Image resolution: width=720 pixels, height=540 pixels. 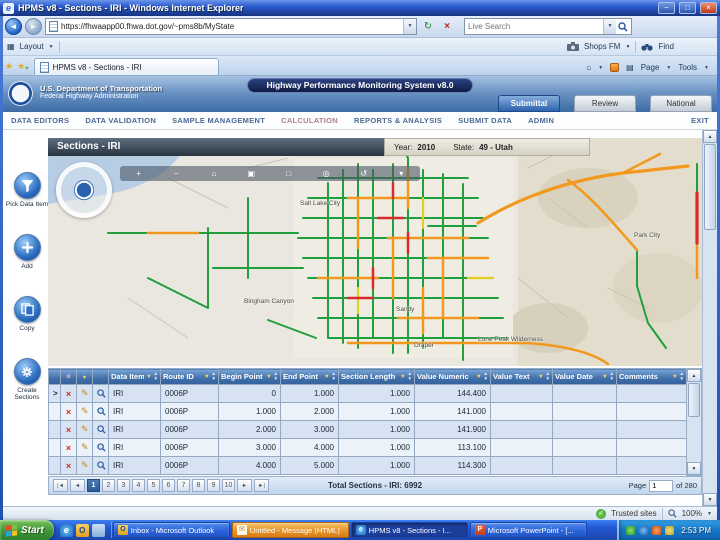 What do you see at coordinates (214, 174) in the screenshot?
I see `home-extent-icon: ⌂` at bounding box center [214, 174].